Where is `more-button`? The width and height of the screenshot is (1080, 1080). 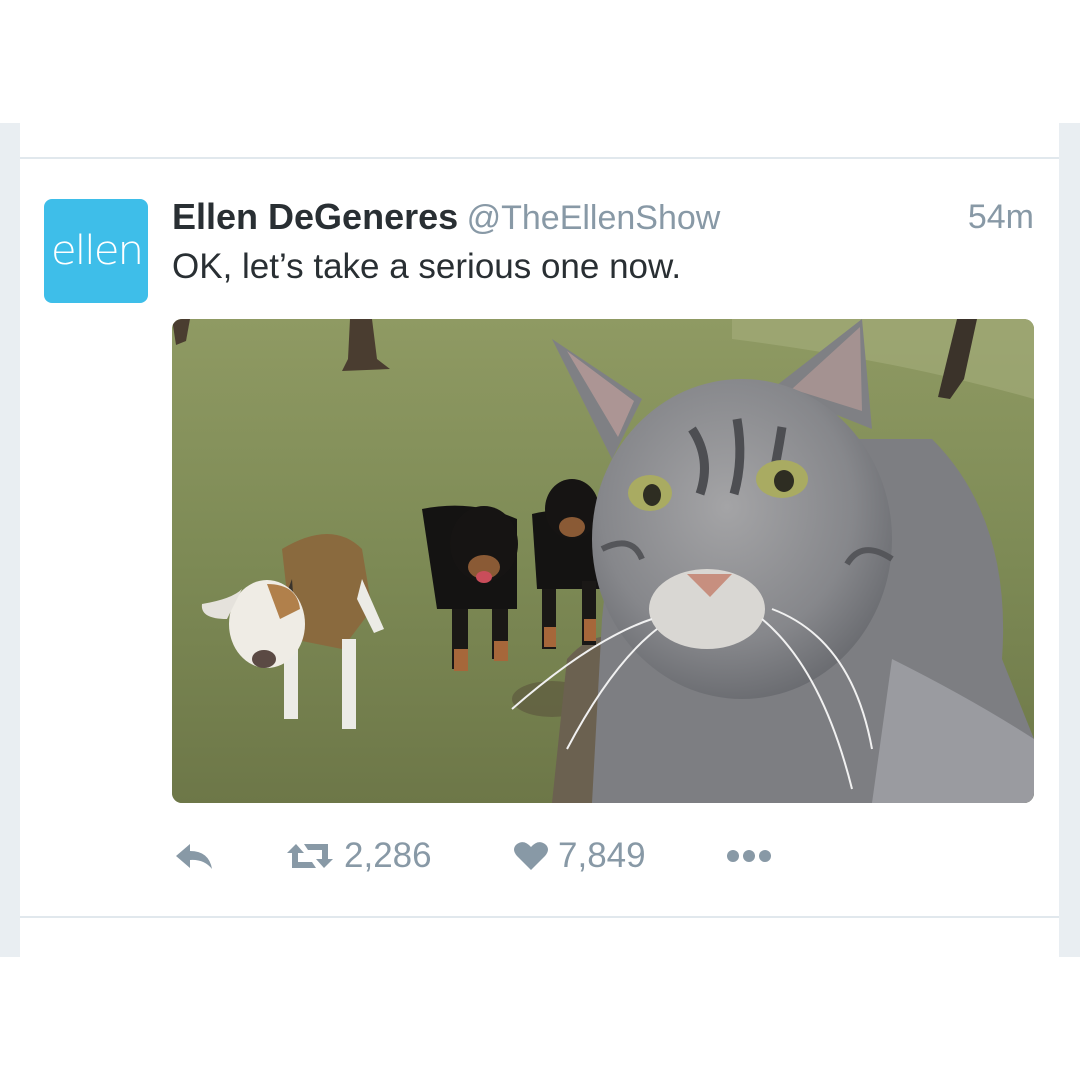
more-button is located at coordinates (749, 856).